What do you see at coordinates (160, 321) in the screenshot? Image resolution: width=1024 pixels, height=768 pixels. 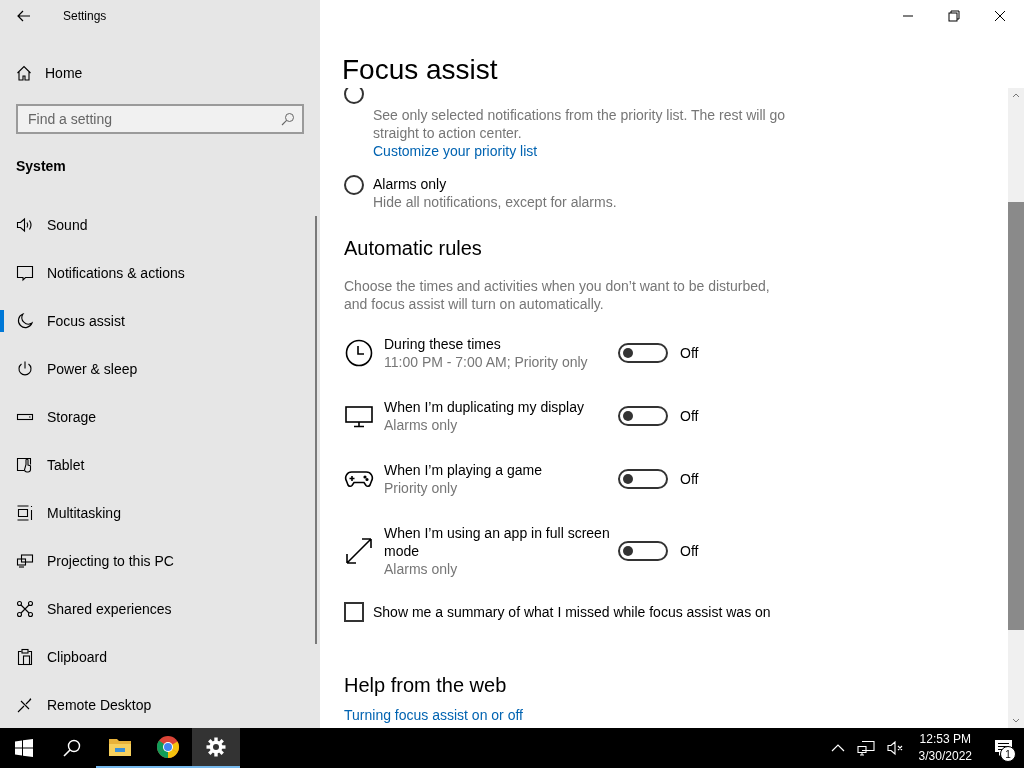 I see `nav-item: Focus assist` at bounding box center [160, 321].